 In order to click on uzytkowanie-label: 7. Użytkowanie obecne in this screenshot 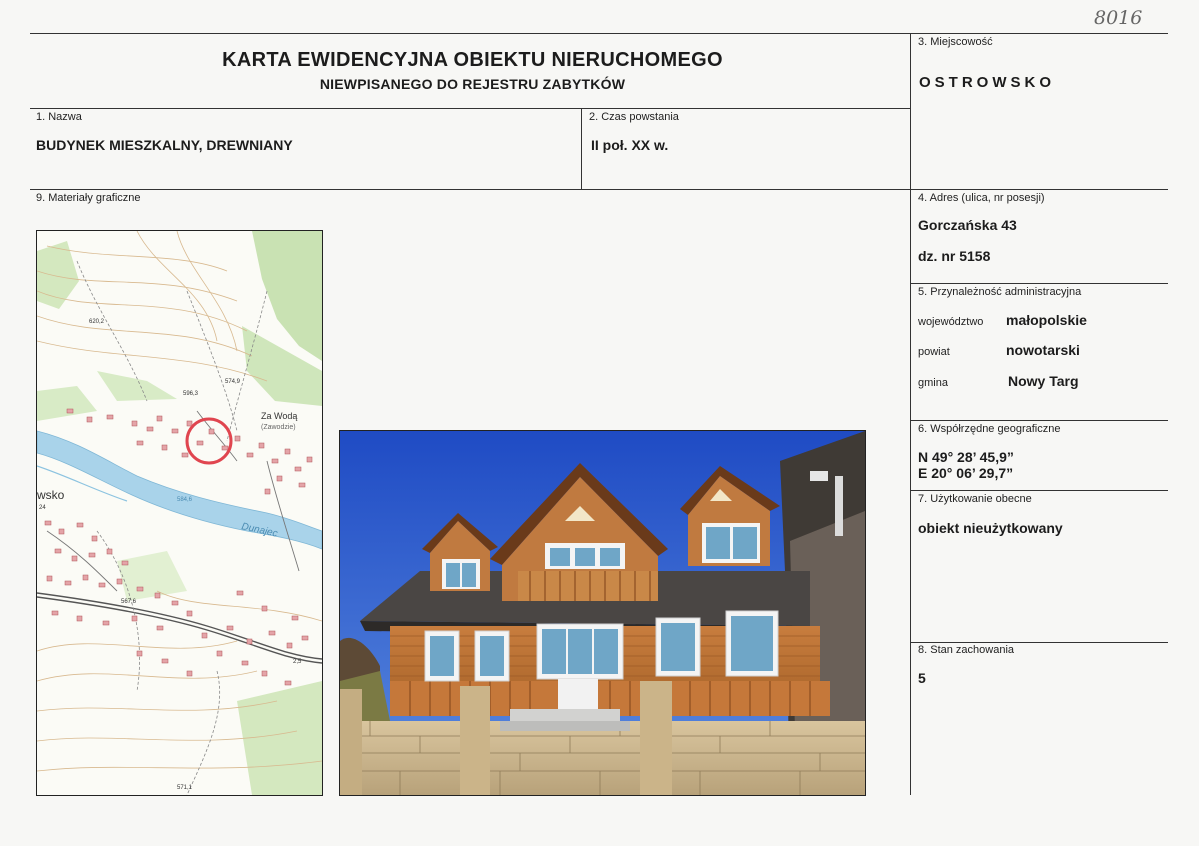, I will do `click(975, 499)`.